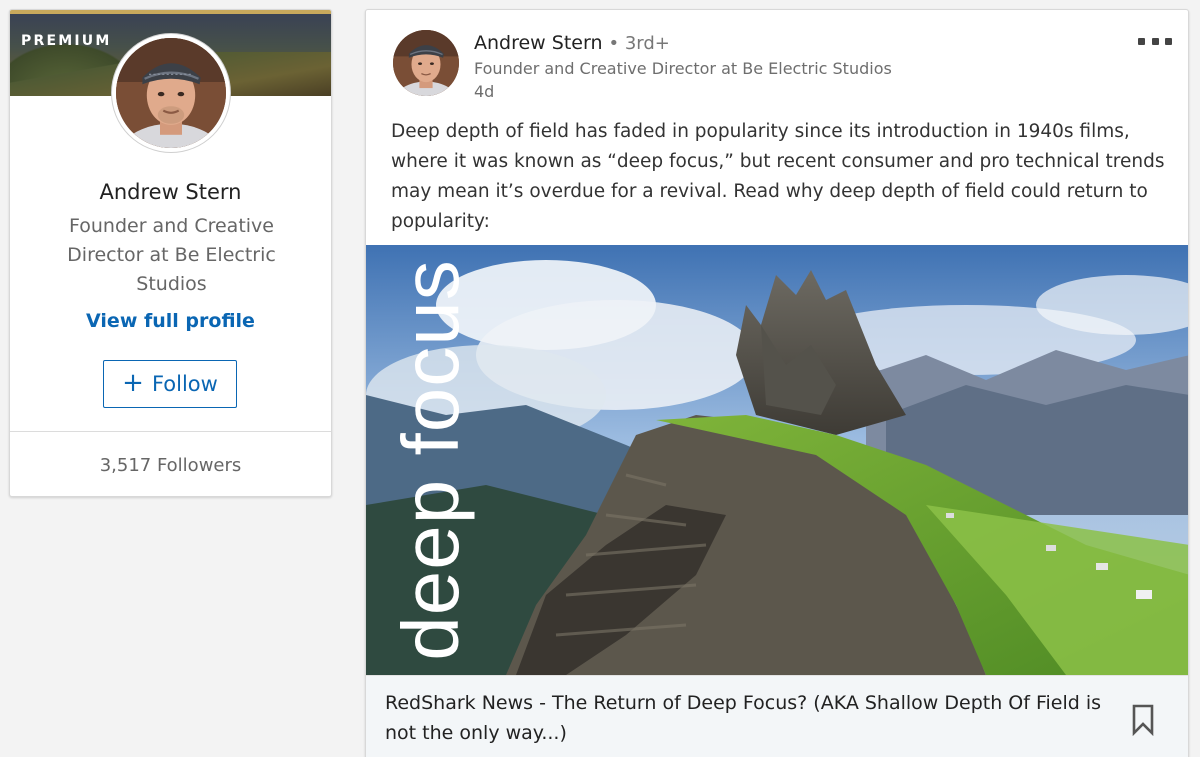 The image size is (1200, 757). What do you see at coordinates (170, 321) in the screenshot?
I see `view-full-profile-link: View full profile` at bounding box center [170, 321].